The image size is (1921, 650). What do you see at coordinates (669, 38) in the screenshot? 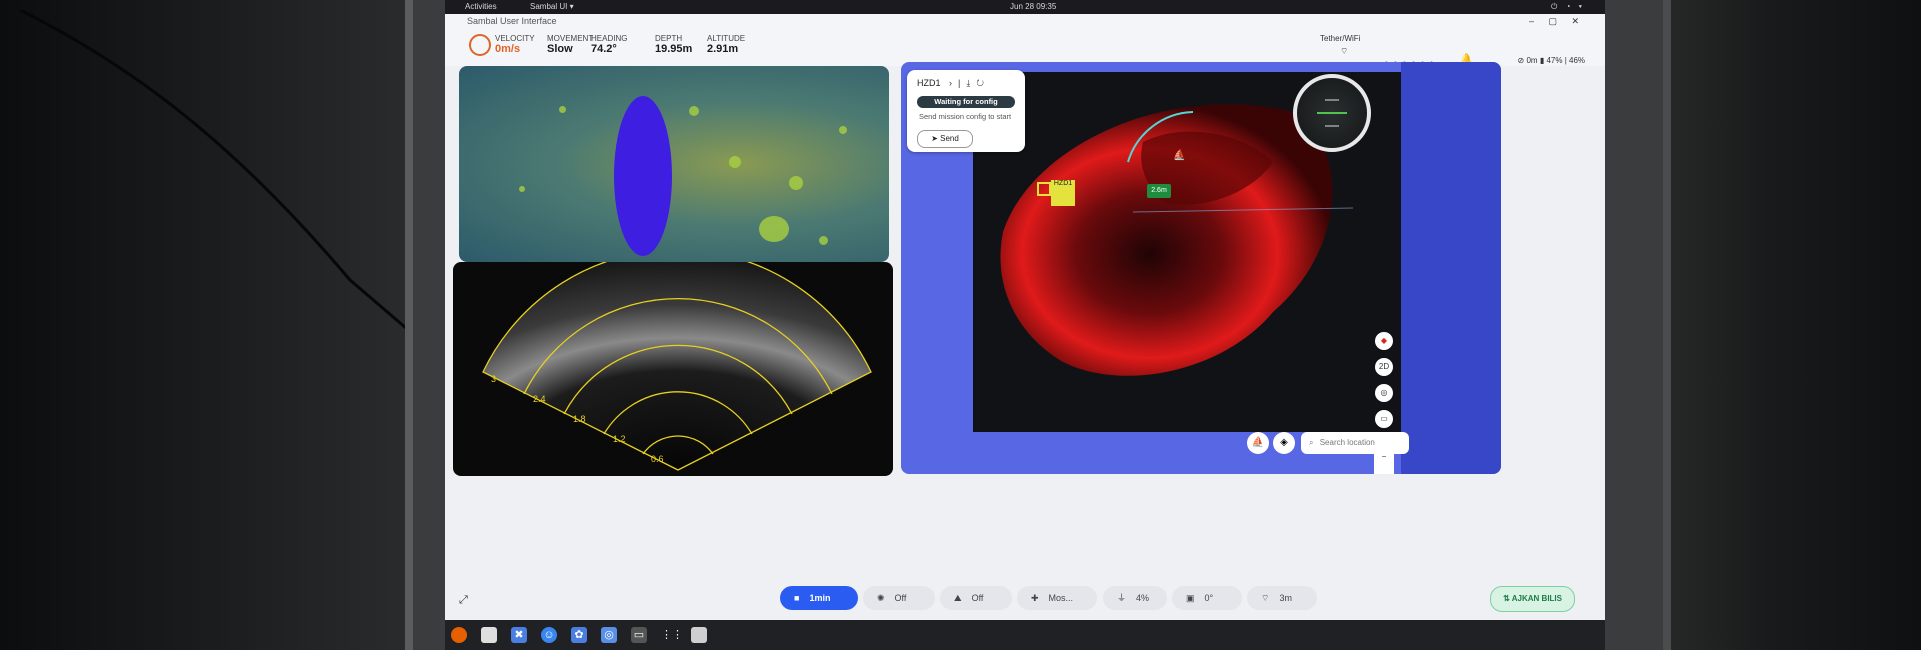
I see `depth-label: DEPTH` at bounding box center [669, 38].